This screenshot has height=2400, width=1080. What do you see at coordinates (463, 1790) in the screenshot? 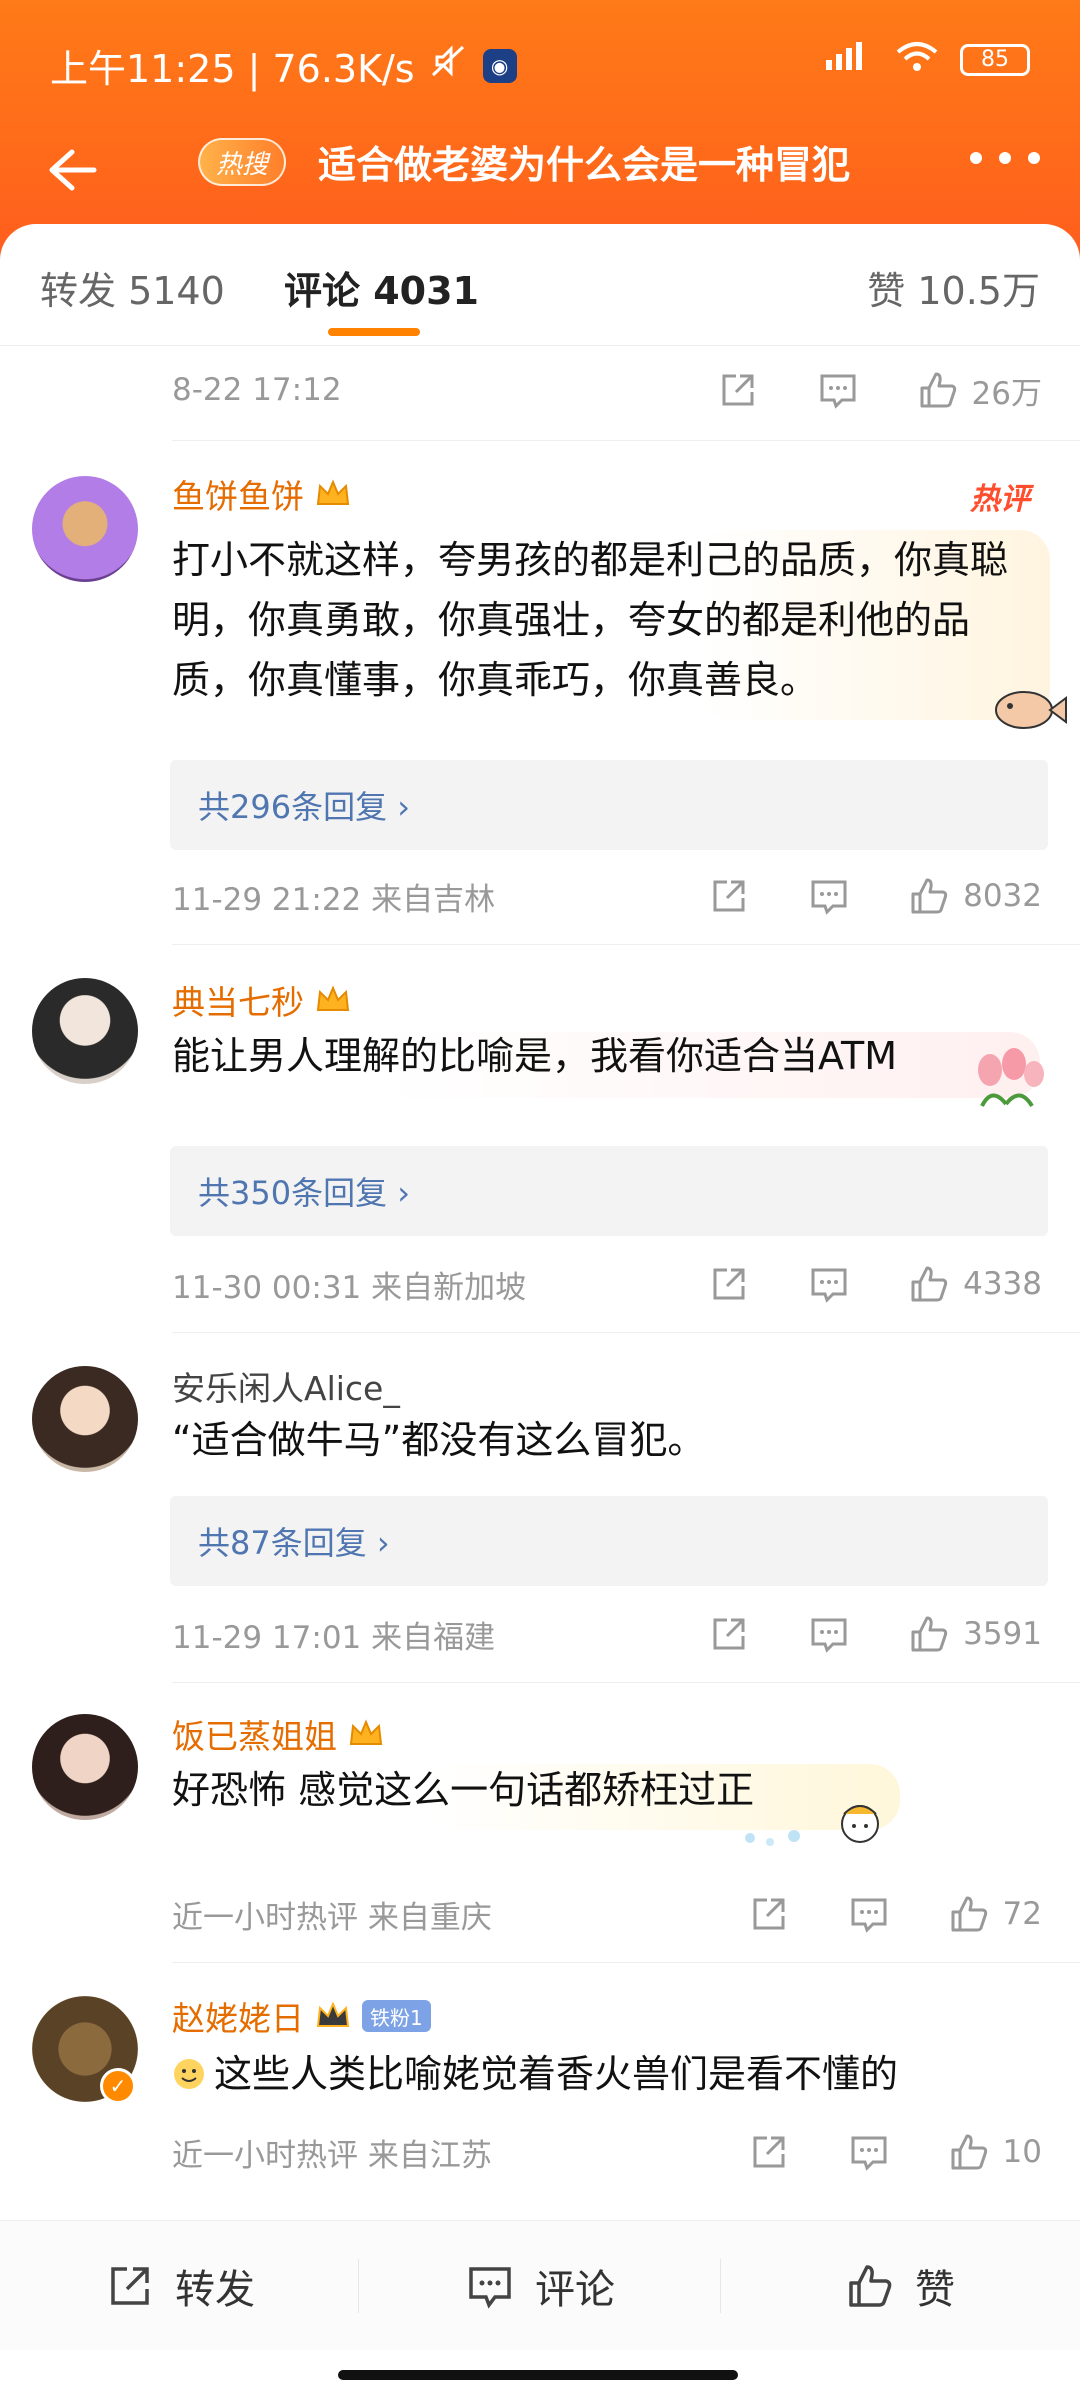
I see `comment-text: 好恐怖 感觉这么一句话都矫枉过正` at bounding box center [463, 1790].